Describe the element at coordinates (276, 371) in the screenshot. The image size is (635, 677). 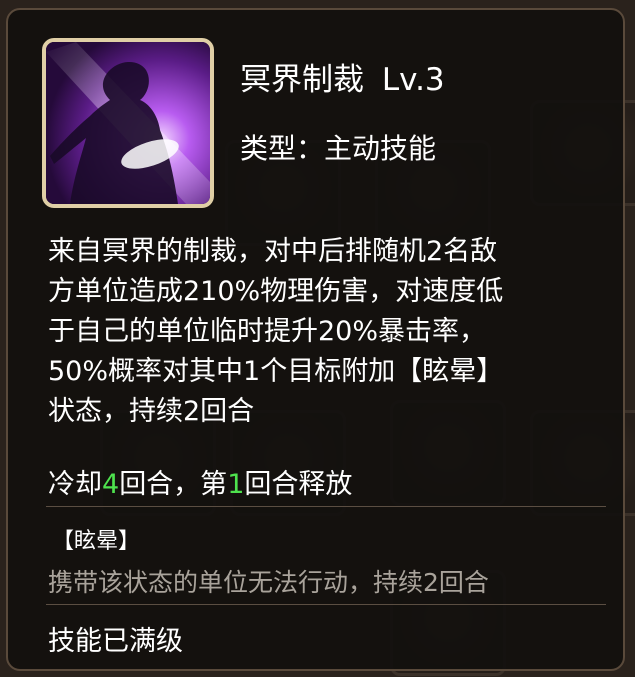
I see `description-line: 50%概率对其中1个目标附加【眩晕】` at that location.